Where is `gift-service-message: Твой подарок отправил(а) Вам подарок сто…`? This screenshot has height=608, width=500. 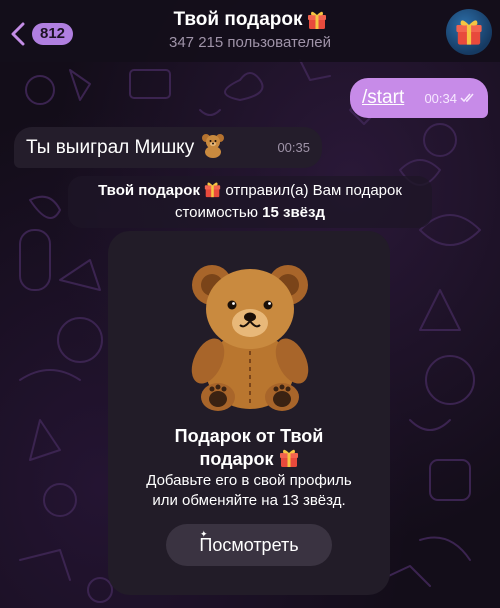 gift-service-message: Твой подарок отправил(а) Вам подарок сто… is located at coordinates (250, 202).